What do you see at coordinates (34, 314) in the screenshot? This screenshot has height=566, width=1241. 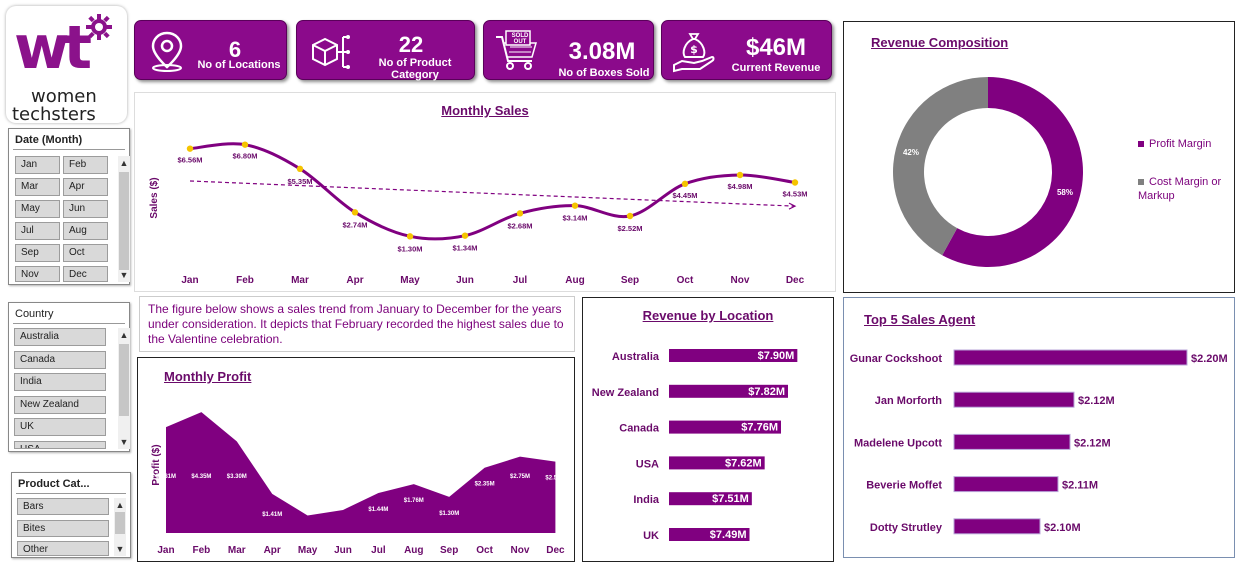 I see `country-slicer-title: Country` at bounding box center [34, 314].